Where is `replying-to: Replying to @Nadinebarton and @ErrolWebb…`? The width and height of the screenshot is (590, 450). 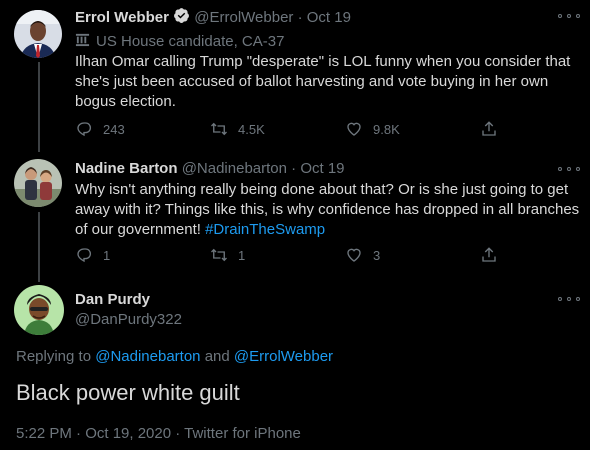
replying-to: Replying to @Nadinebarton and @ErrolWebb… is located at coordinates (174, 356).